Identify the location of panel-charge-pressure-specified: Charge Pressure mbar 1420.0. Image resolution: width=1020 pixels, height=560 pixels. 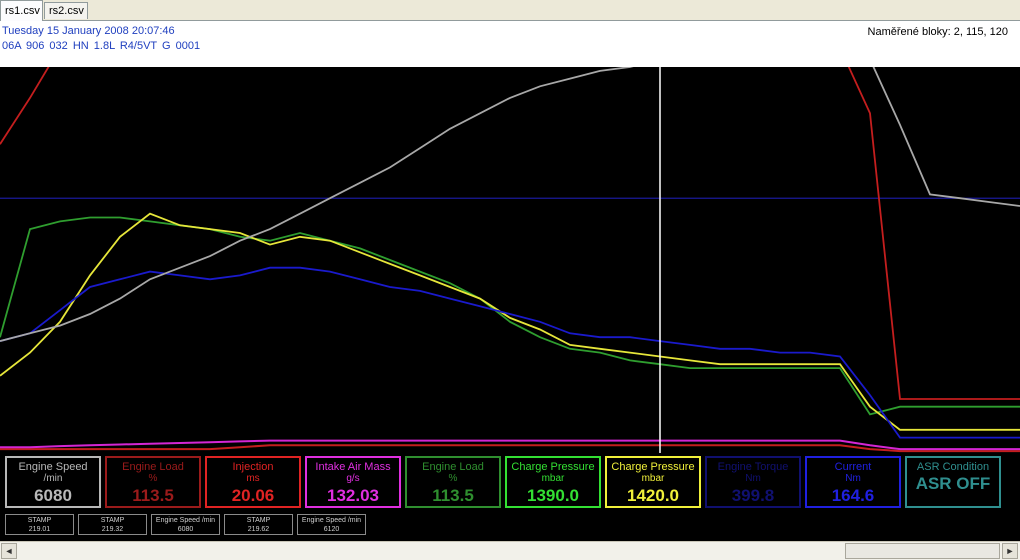
(653, 482).